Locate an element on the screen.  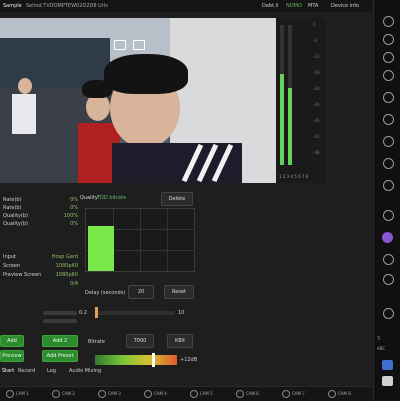
crowd-person-body is located at coordinates (24, 114).